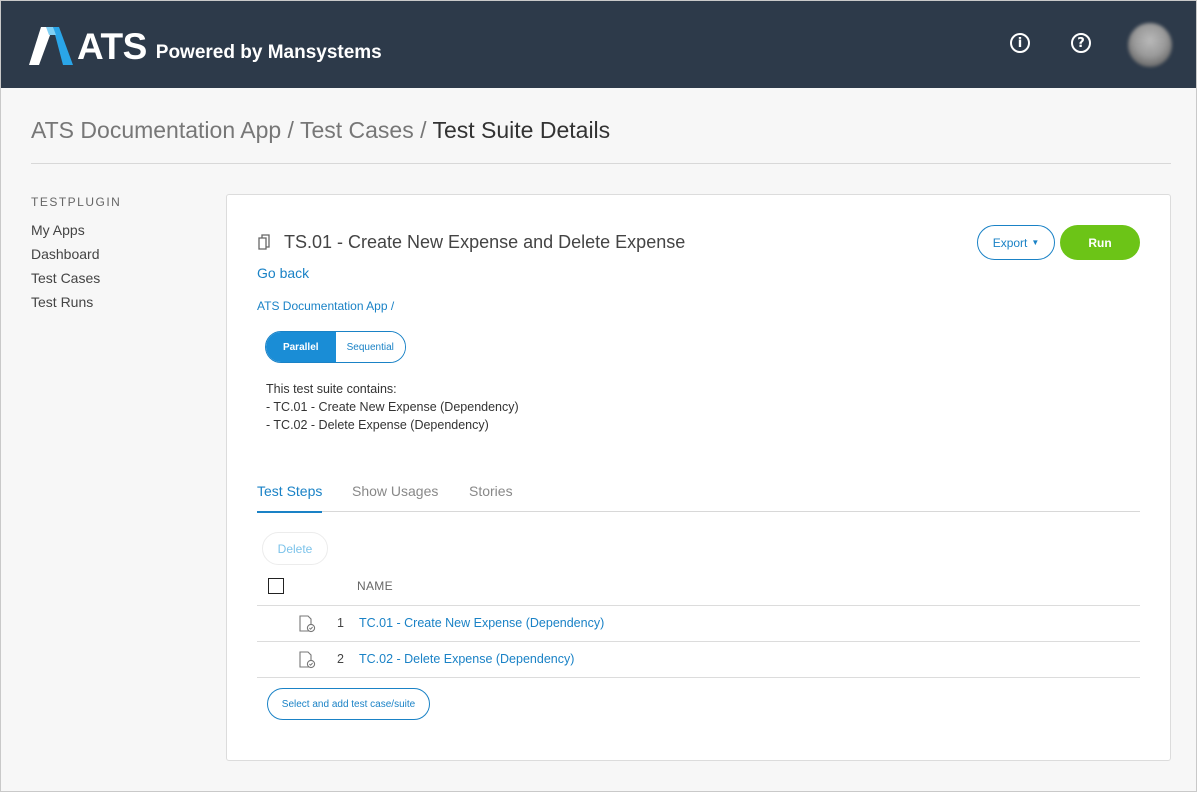 The image size is (1197, 792). What do you see at coordinates (340, 623) in the screenshot?
I see `step-number: 1` at bounding box center [340, 623].